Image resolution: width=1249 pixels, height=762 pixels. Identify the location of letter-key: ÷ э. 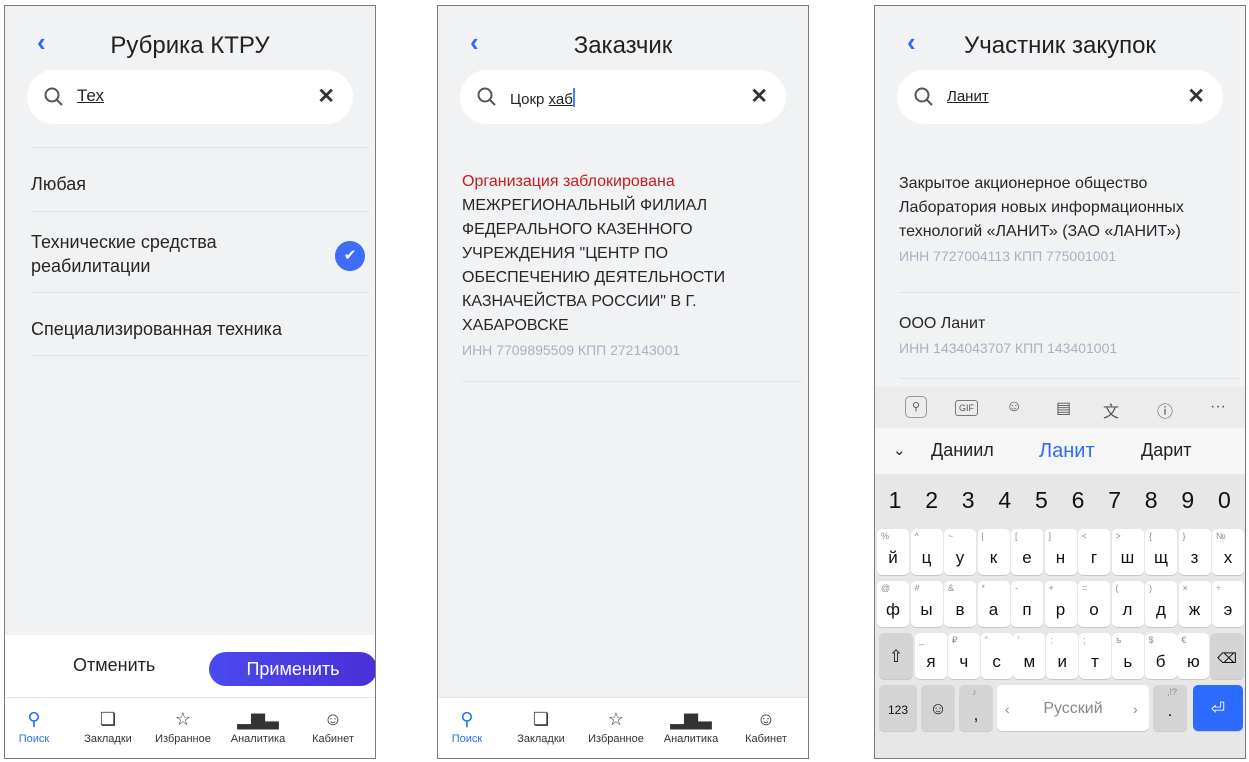
(1228, 604).